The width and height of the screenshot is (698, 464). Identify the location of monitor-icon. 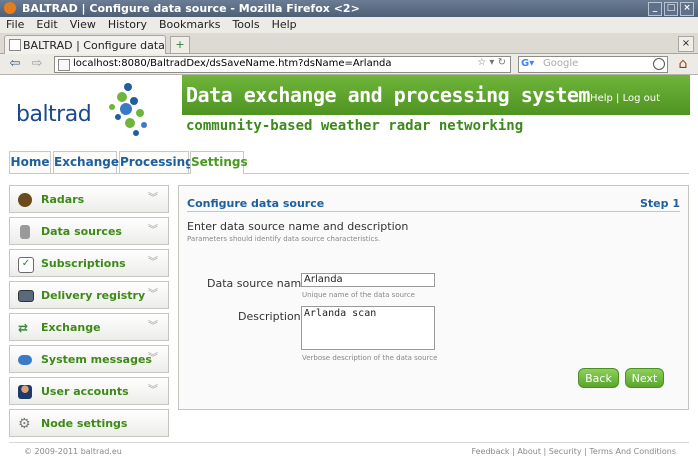
(26, 296).